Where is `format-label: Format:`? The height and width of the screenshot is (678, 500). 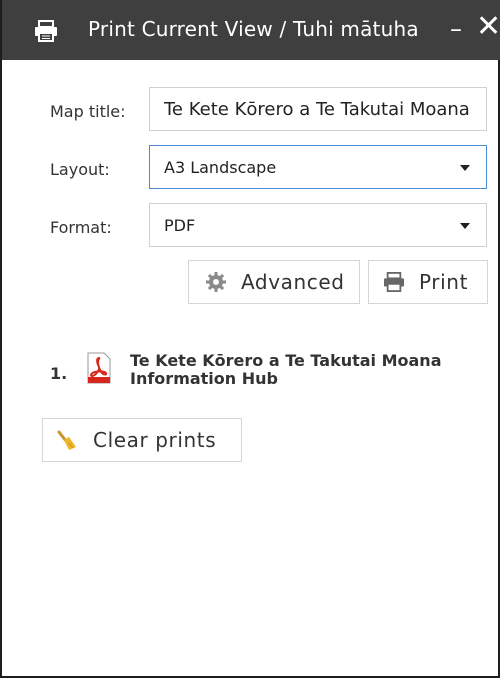 format-label: Format: is located at coordinates (81, 227).